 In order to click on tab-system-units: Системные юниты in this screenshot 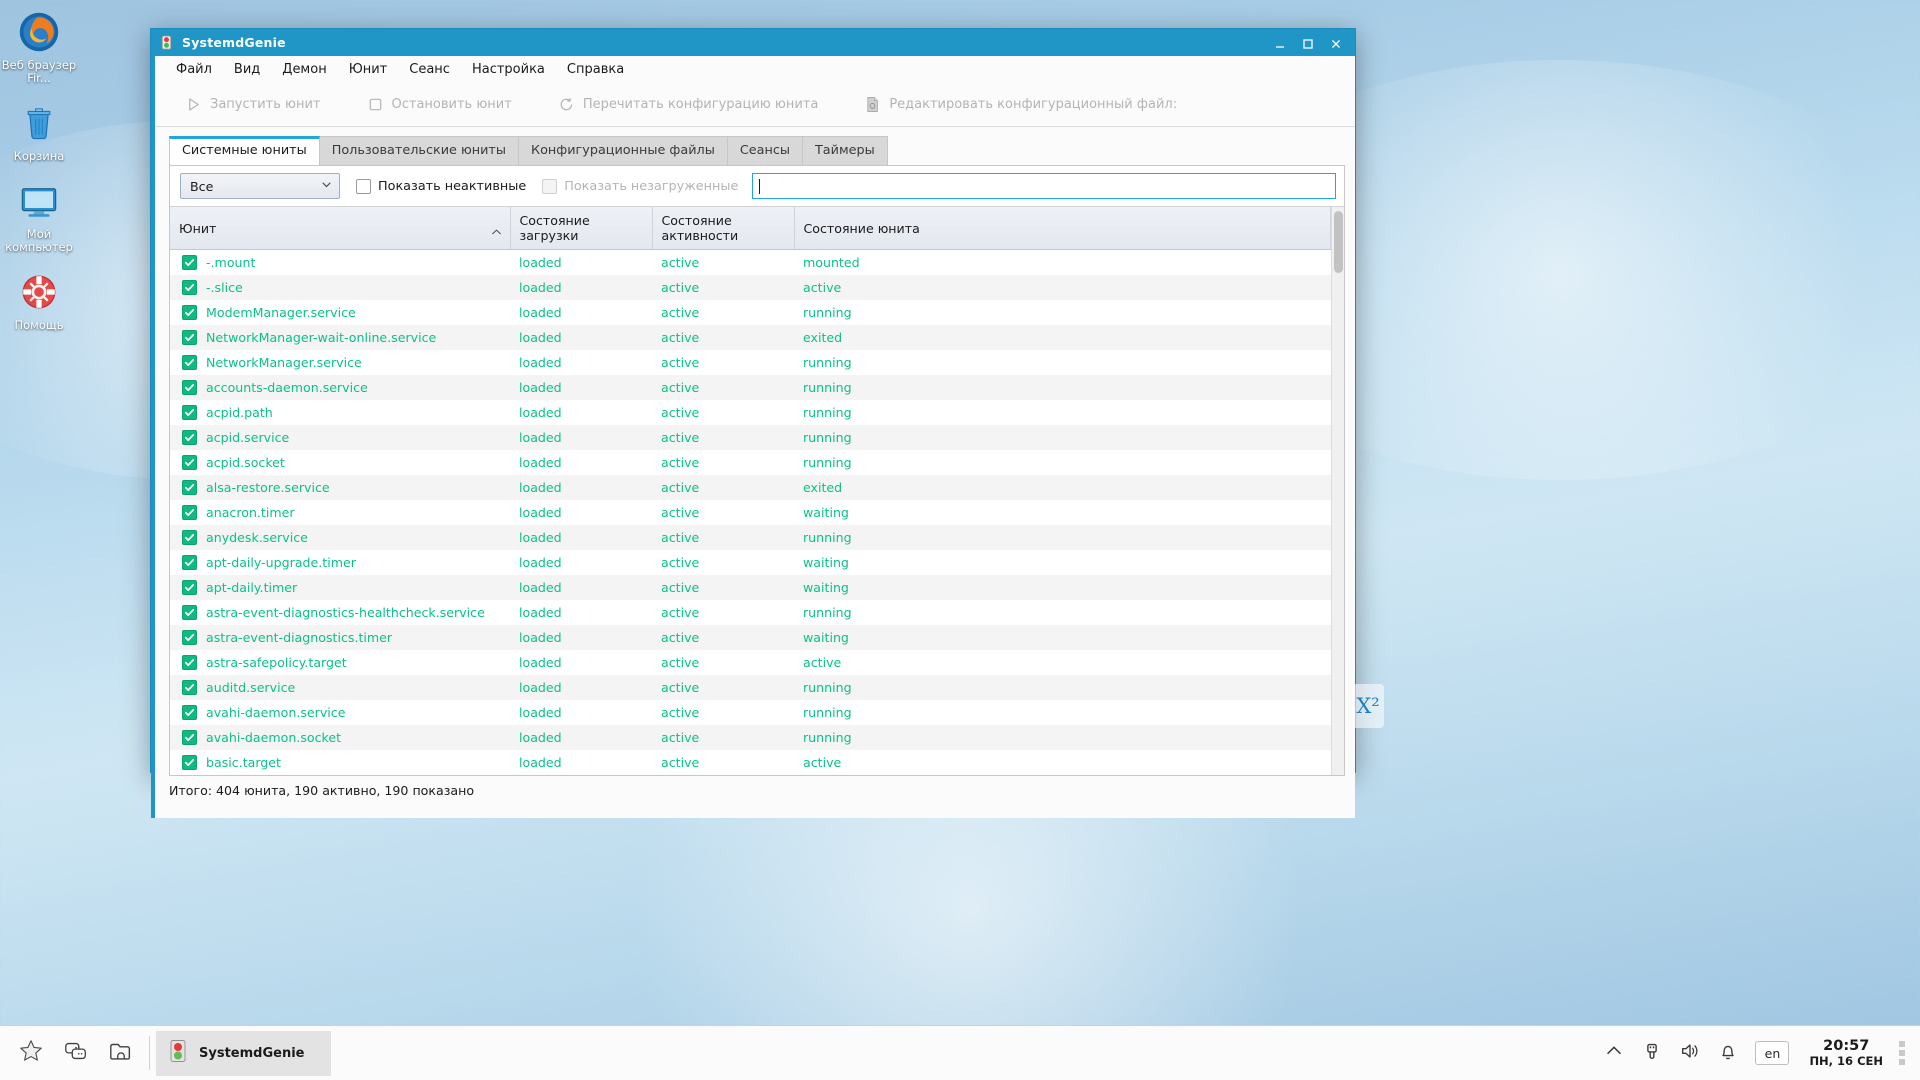, I will do `click(244, 150)`.